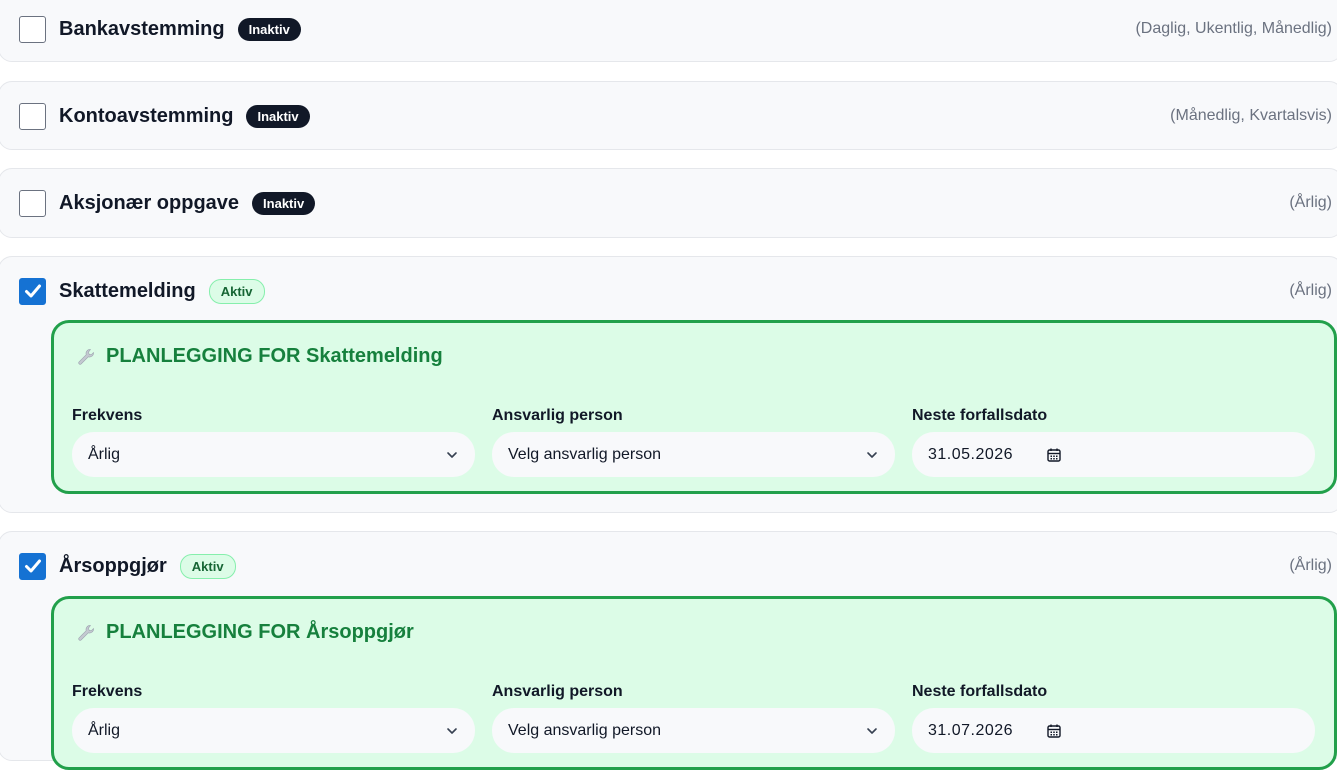 This screenshot has width=1337, height=770. I want to click on task-checkbox-skattemelding, so click(32, 291).